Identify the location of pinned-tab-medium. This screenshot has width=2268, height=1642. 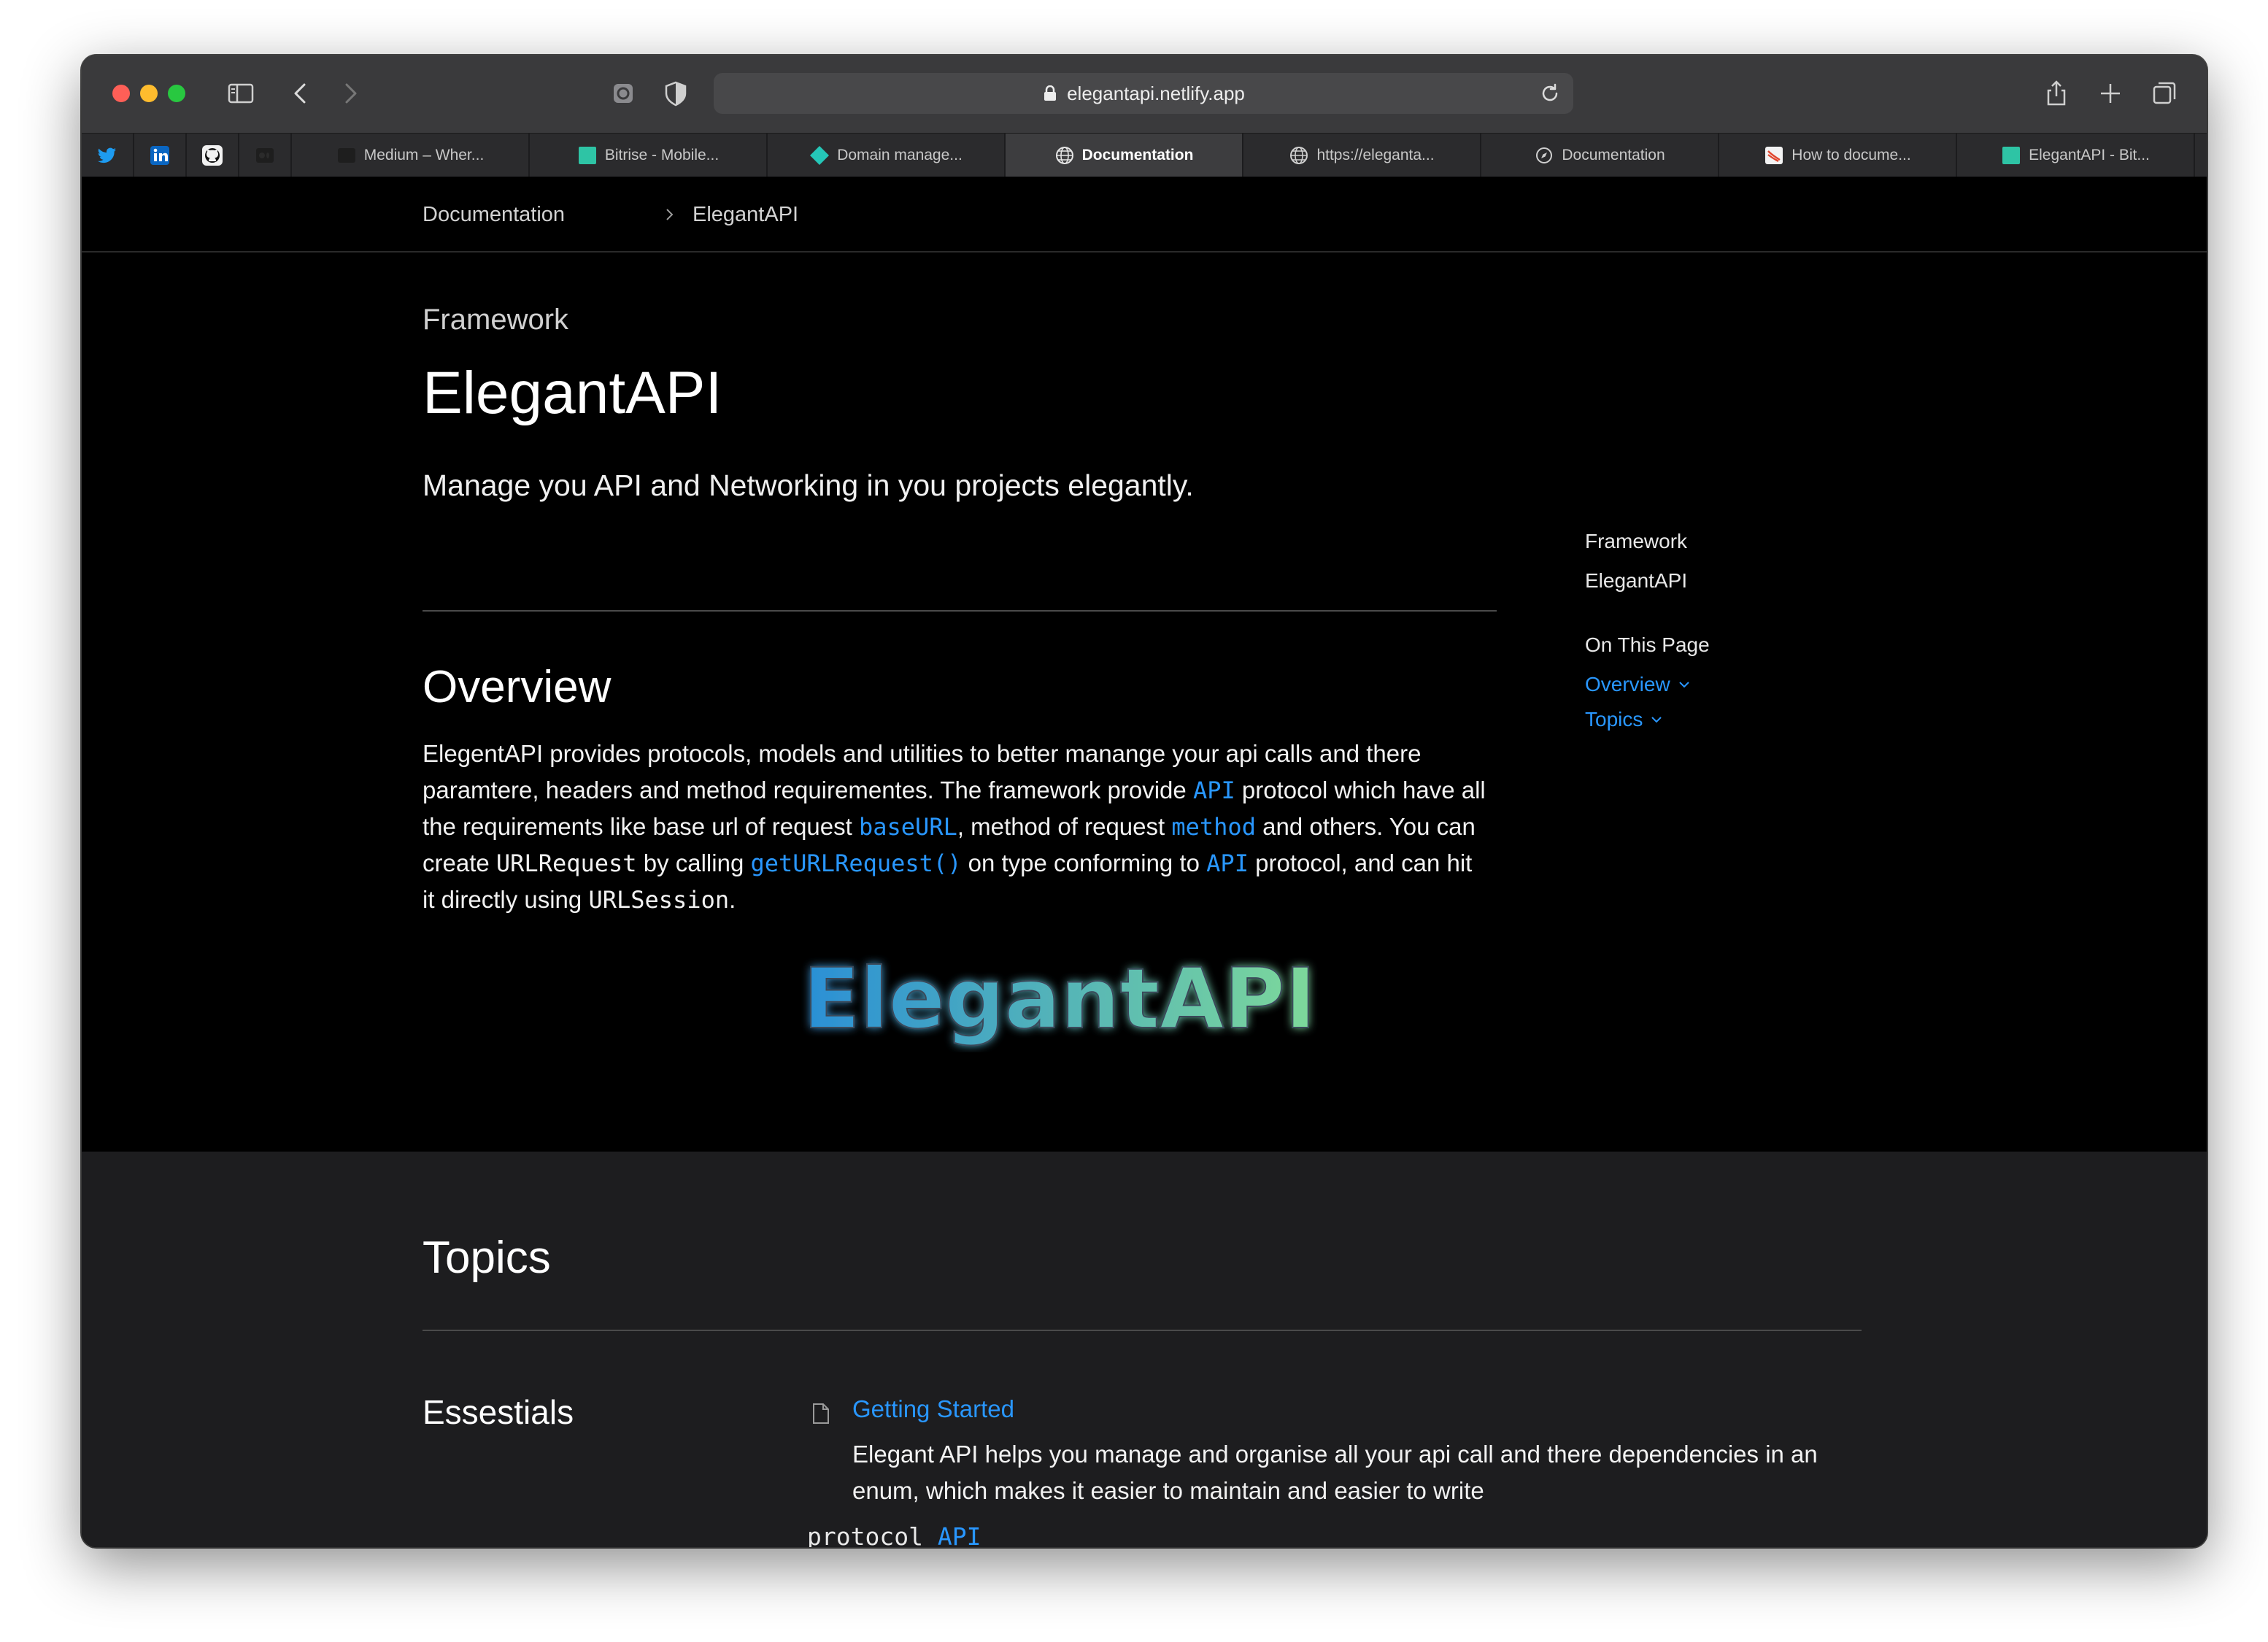
(265, 155).